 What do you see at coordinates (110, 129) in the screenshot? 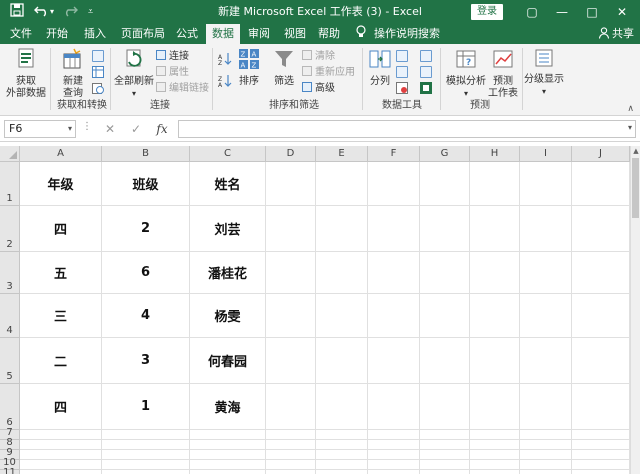
I see `cancel-icon: ✕` at bounding box center [110, 129].